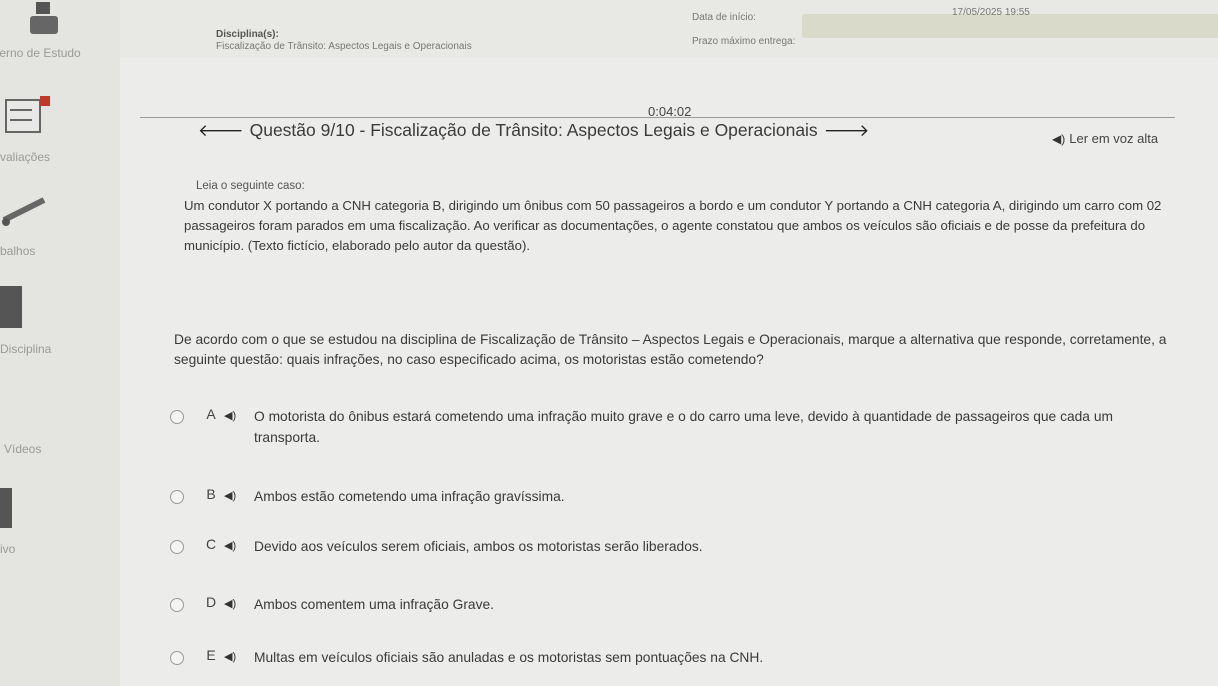 The height and width of the screenshot is (686, 1218). I want to click on sidebar-item-label: balhos, so click(18, 251).